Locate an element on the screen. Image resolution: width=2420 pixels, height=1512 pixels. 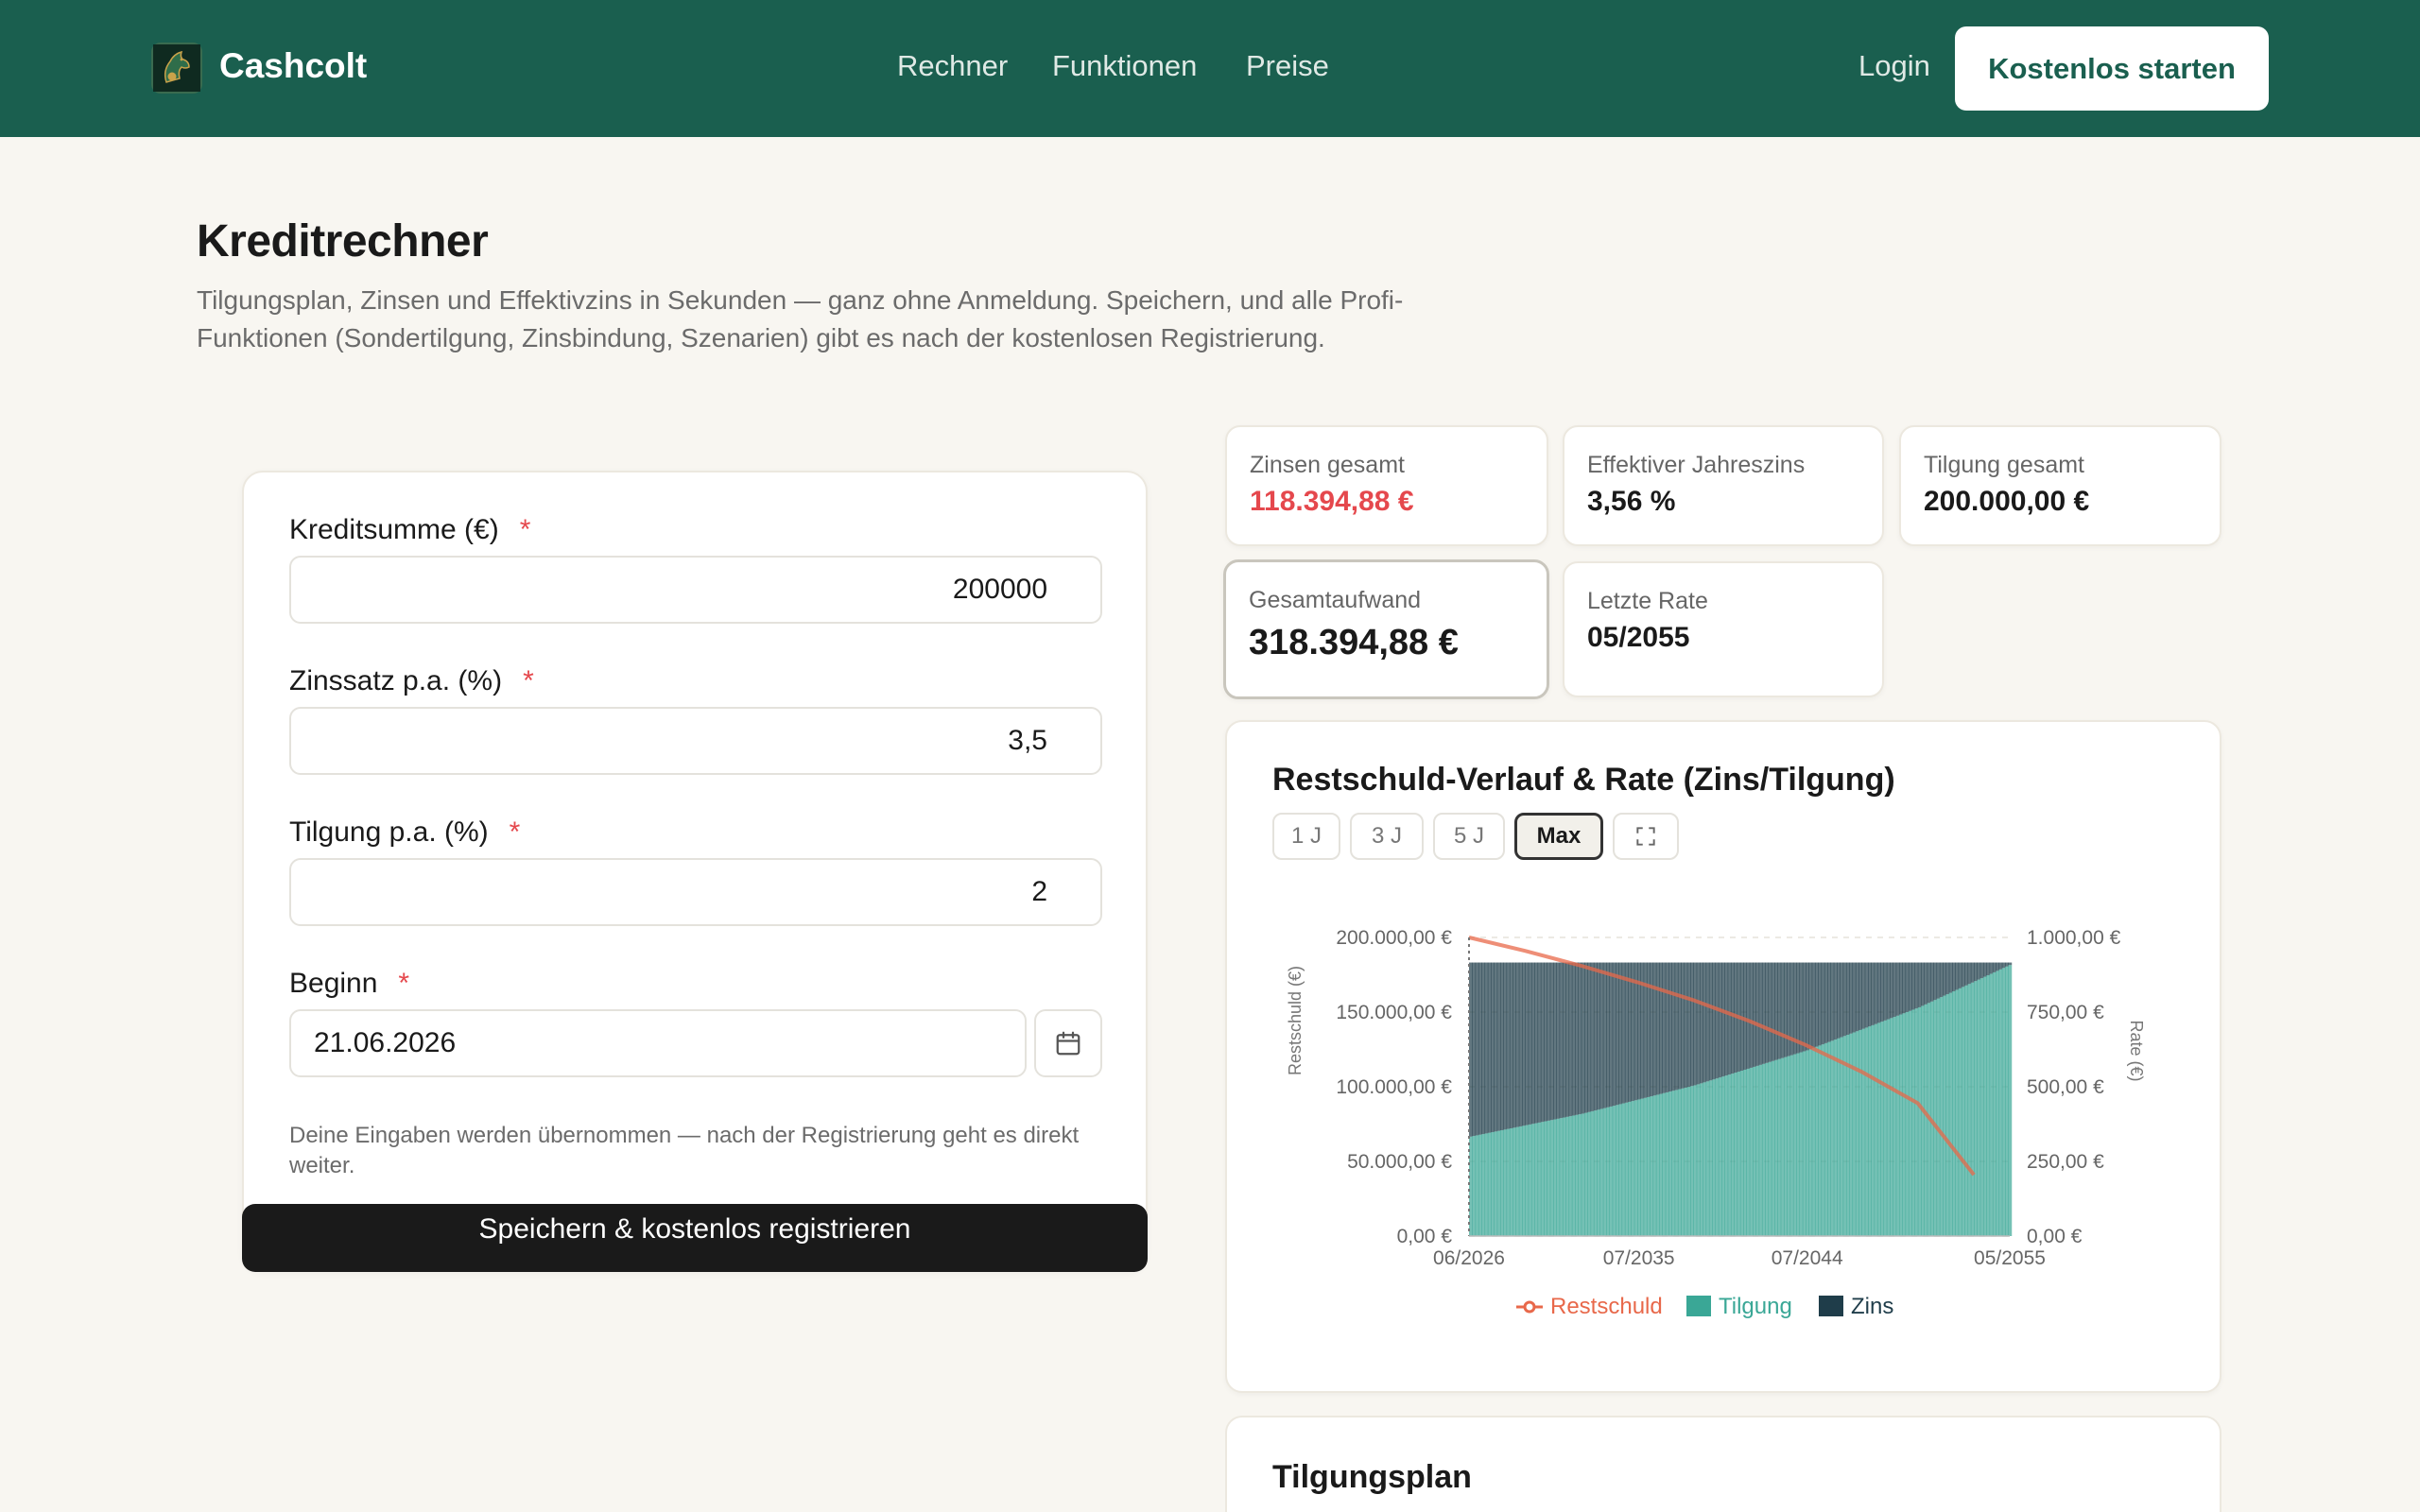
brand-logo-icon is located at coordinates (177, 68).